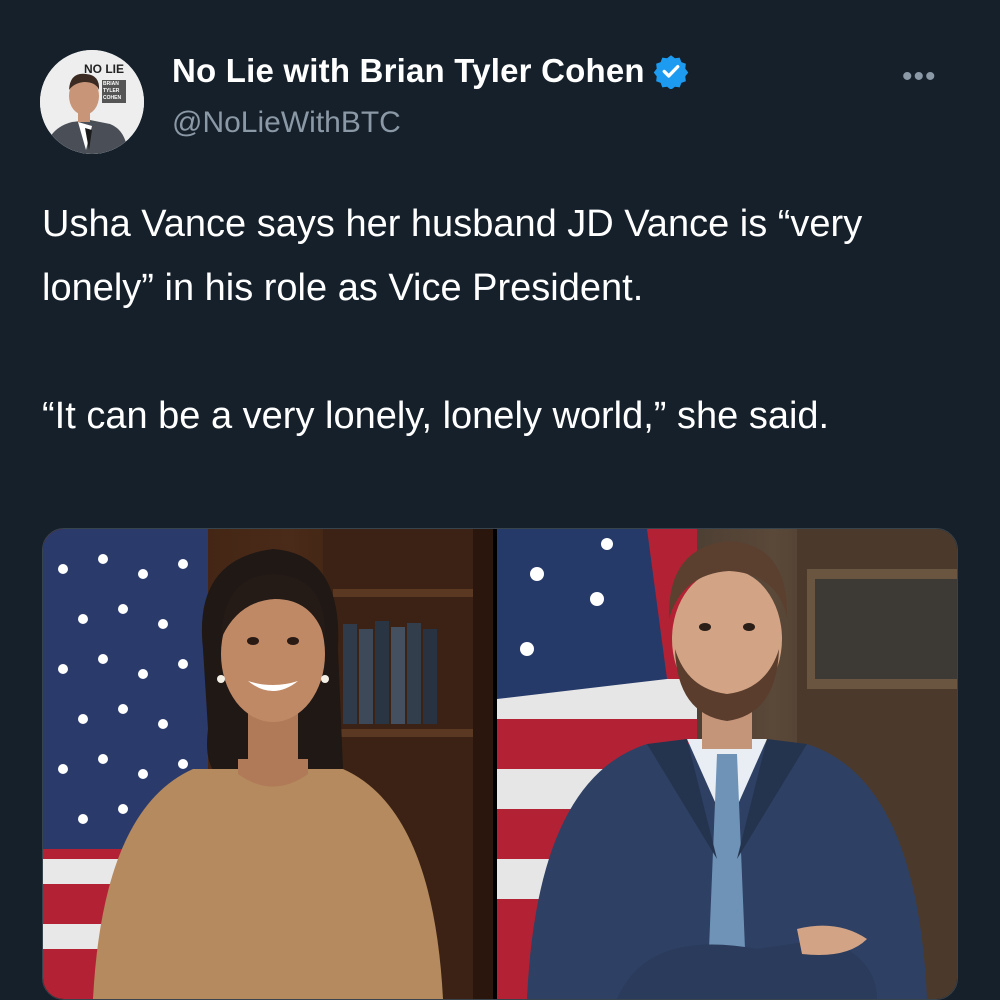 This screenshot has height=1000, width=1000. I want to click on more-options-icon: •••, so click(919, 77).